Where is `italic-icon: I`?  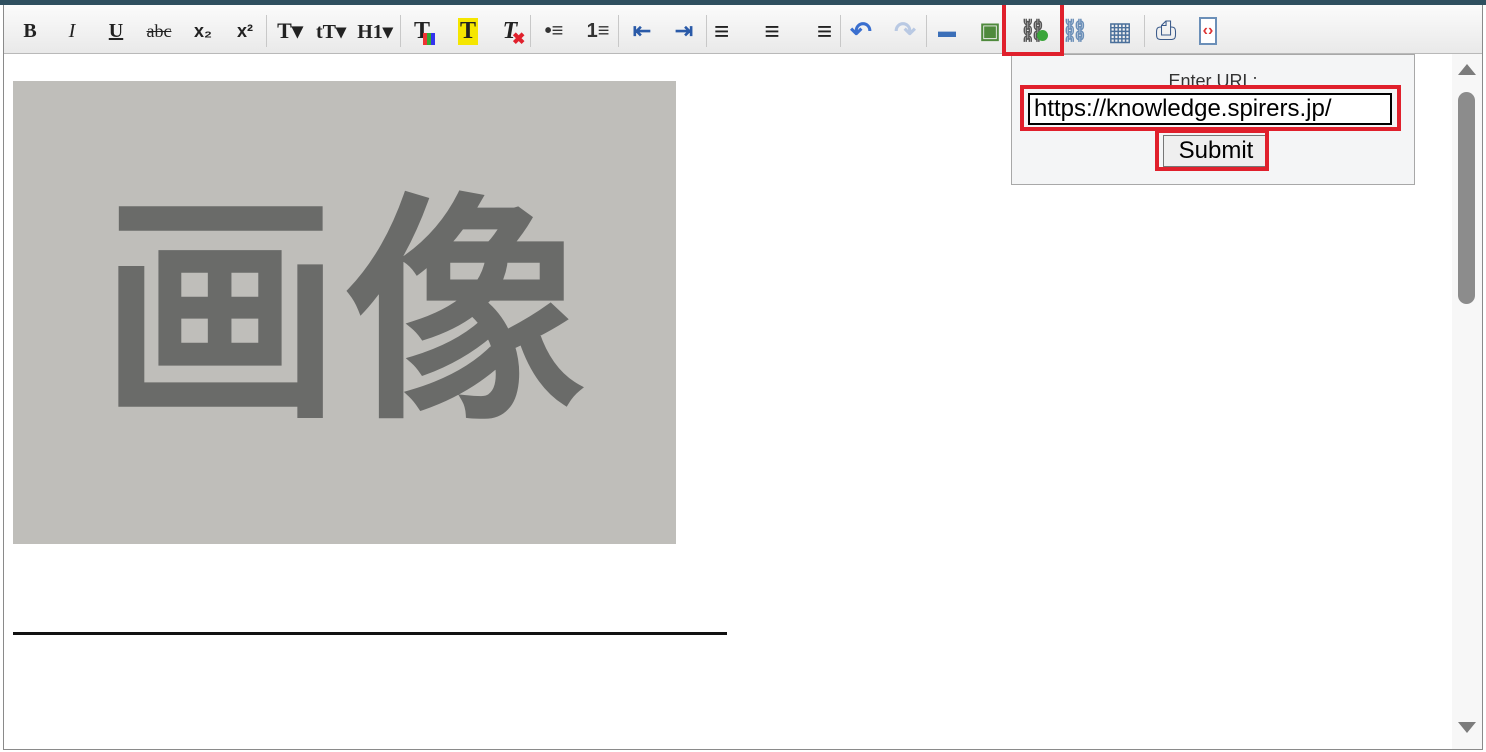
italic-icon: I is located at coordinates (72, 30).